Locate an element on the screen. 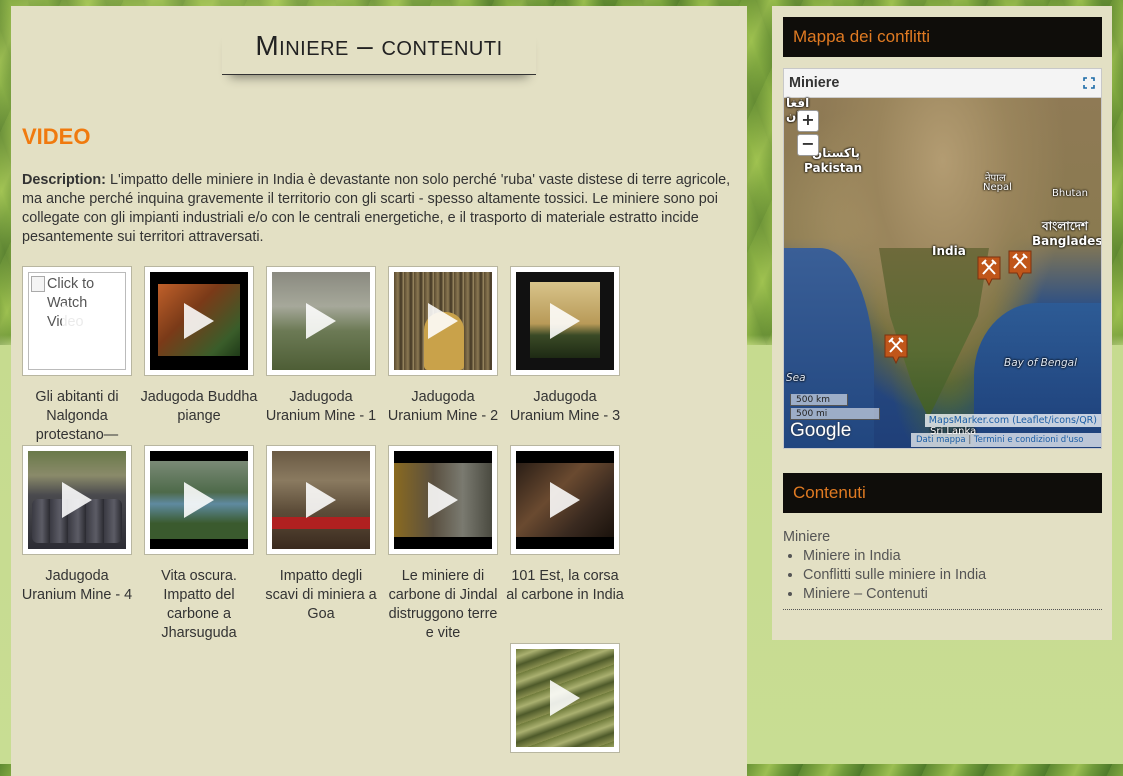 The height and width of the screenshot is (776, 1123). video-caption: Gli abitanti di Nalgonda protestano— is located at coordinates (77, 416).